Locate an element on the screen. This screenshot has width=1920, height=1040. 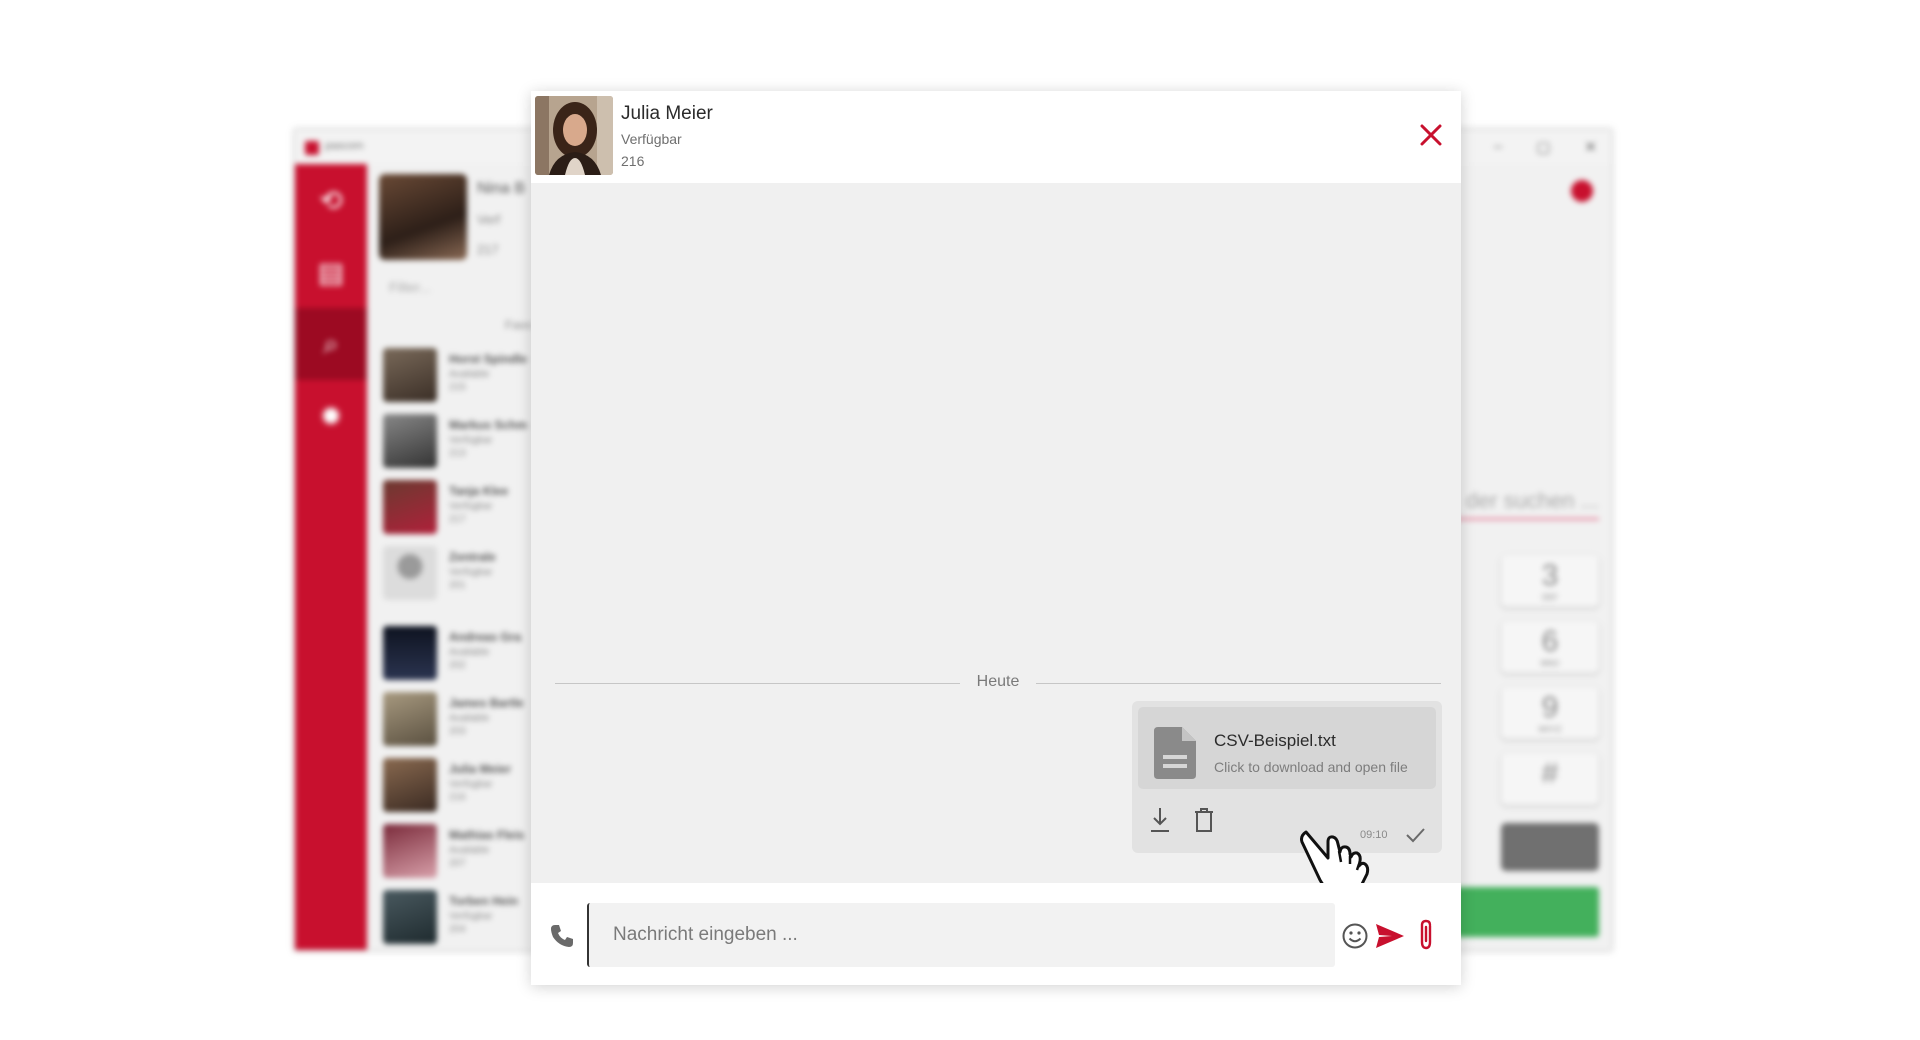
chat-input-bar is located at coordinates (996, 934).